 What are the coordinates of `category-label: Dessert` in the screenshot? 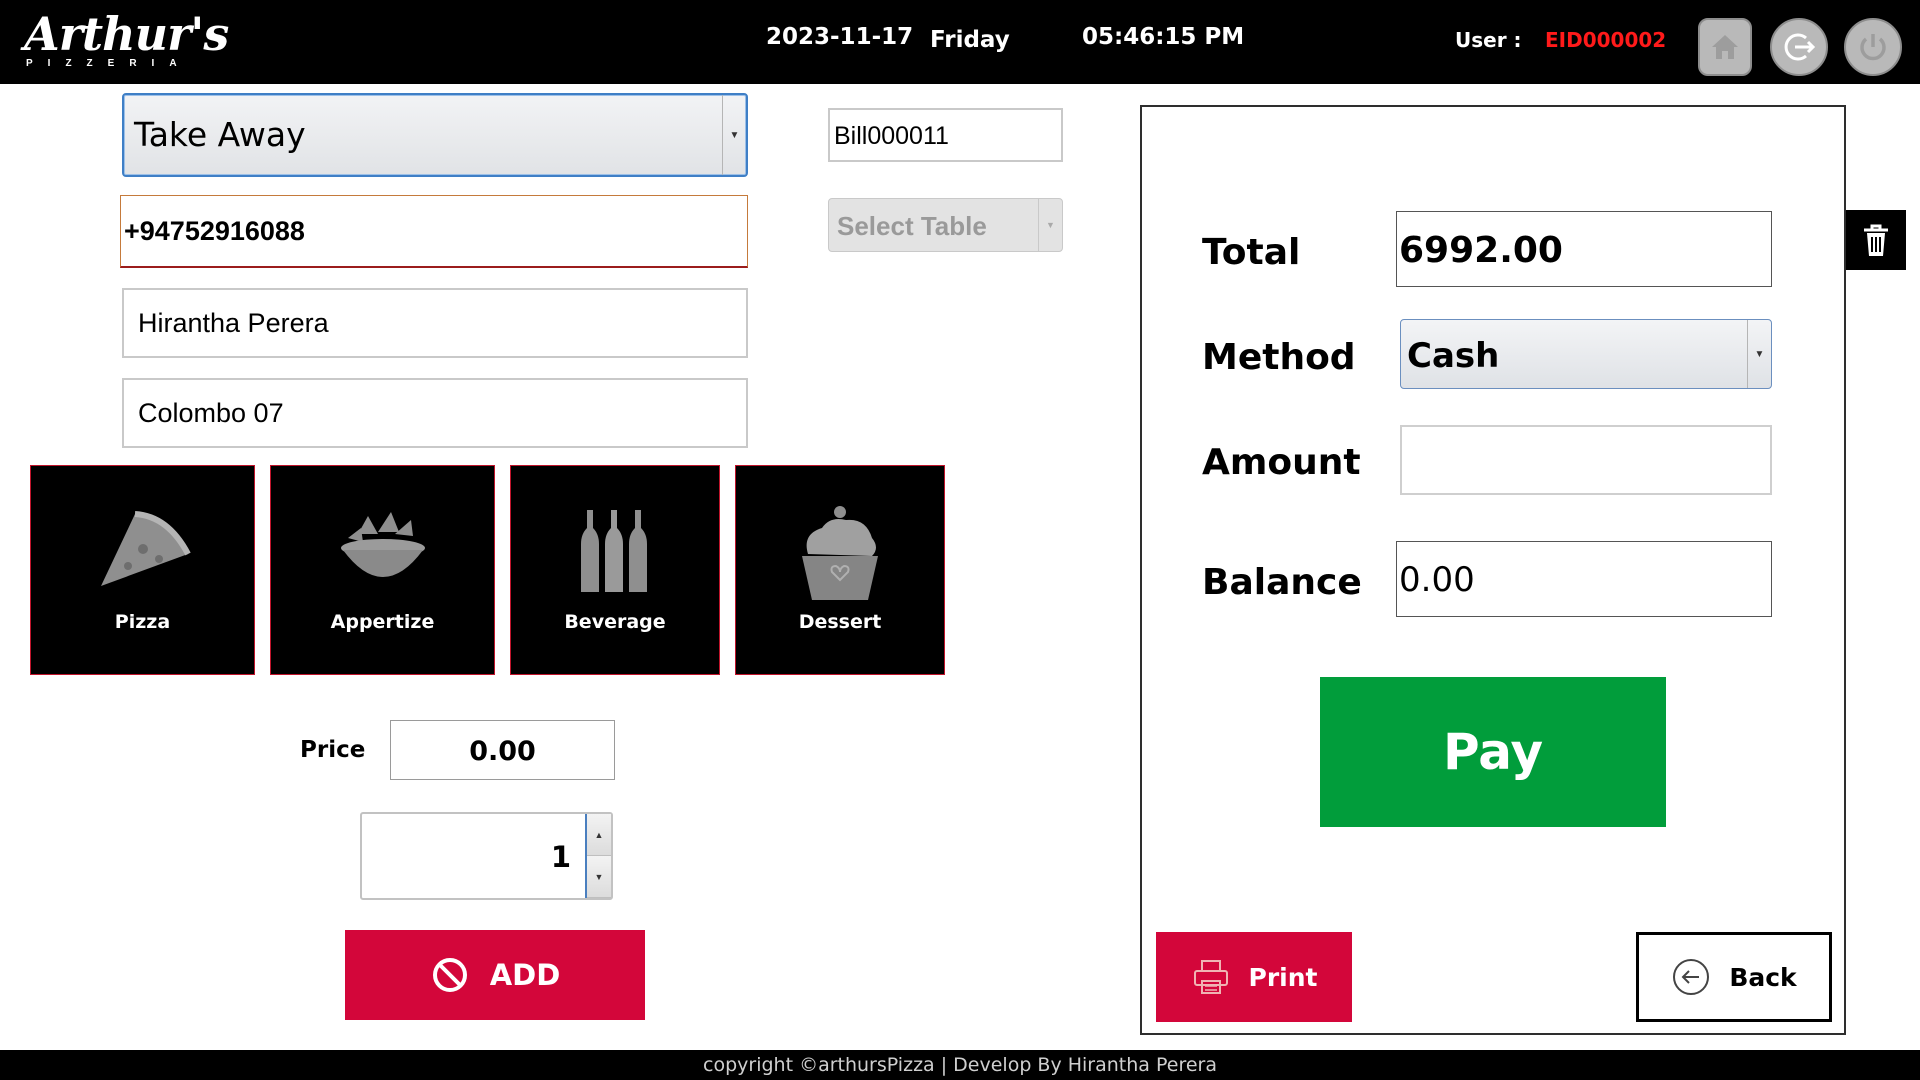 It's located at (840, 622).